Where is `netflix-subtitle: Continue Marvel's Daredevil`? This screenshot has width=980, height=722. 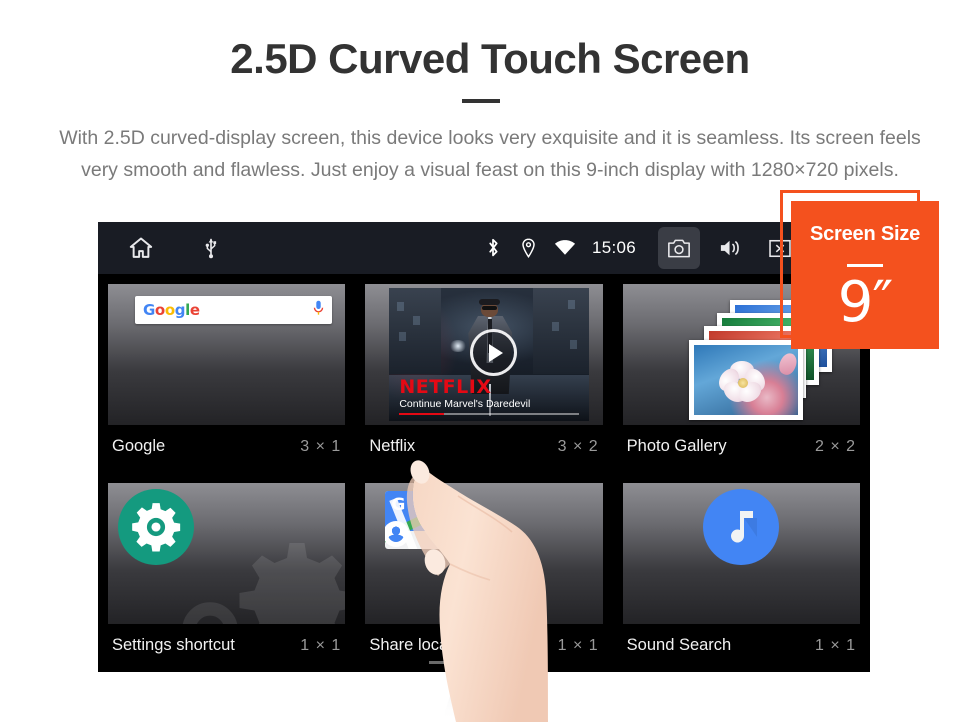 netflix-subtitle: Continue Marvel's Daredevil is located at coordinates (465, 404).